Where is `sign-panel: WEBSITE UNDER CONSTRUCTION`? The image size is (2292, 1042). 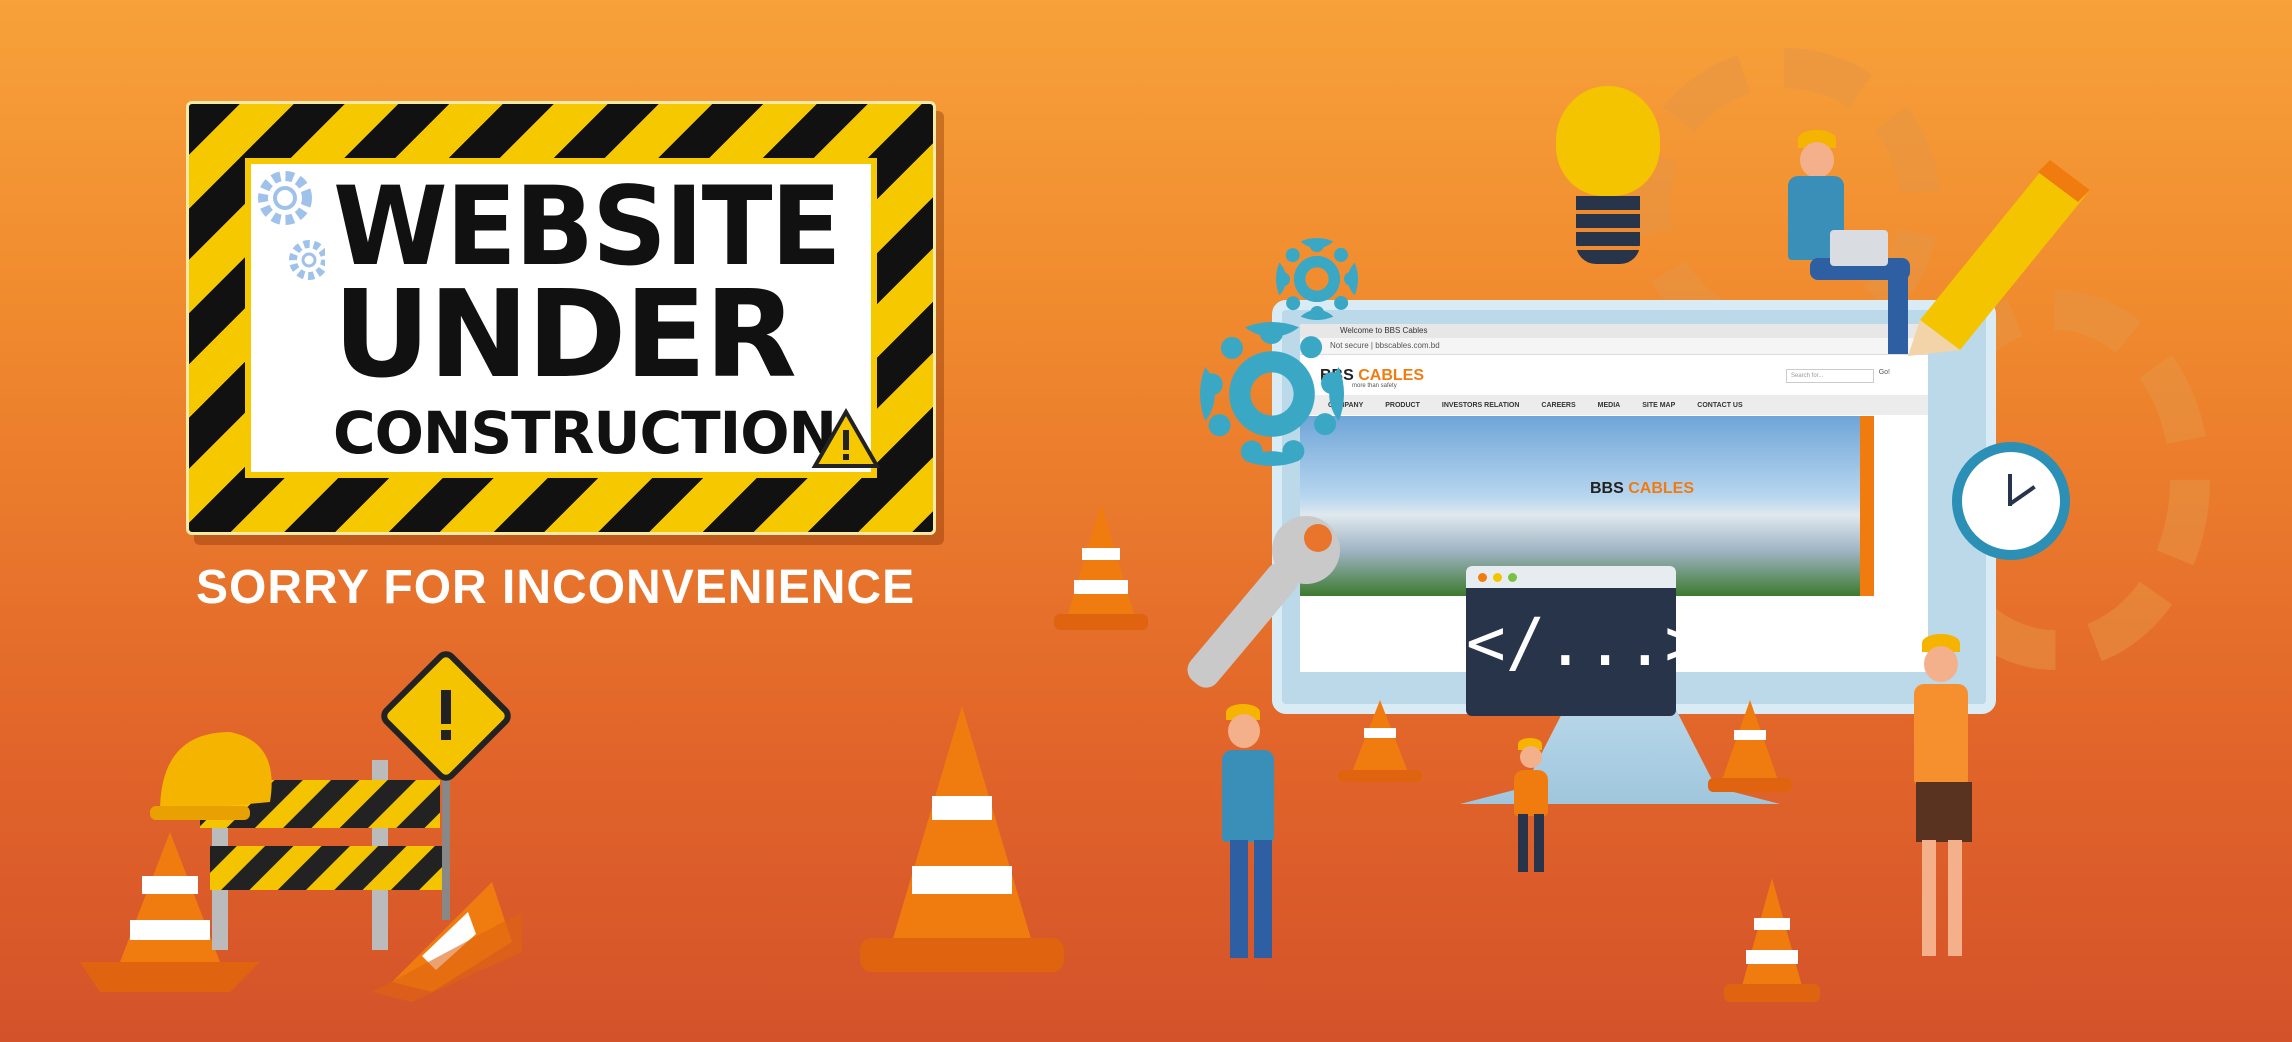 sign-panel: WEBSITE UNDER CONSTRUCTION is located at coordinates (563, 318).